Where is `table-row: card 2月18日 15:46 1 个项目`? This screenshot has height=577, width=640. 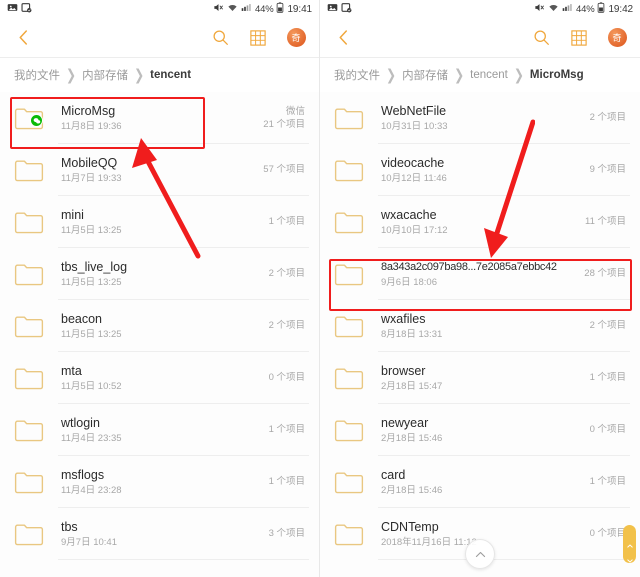
table-row: card 2月18日 15:46 1 个项目 is located at coordinates (480, 482).